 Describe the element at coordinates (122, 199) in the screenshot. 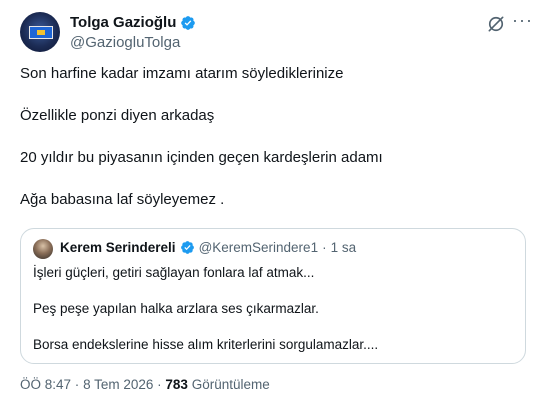

I see `tweet-text-line: Ağa babasına laf söyleyemez .` at that location.